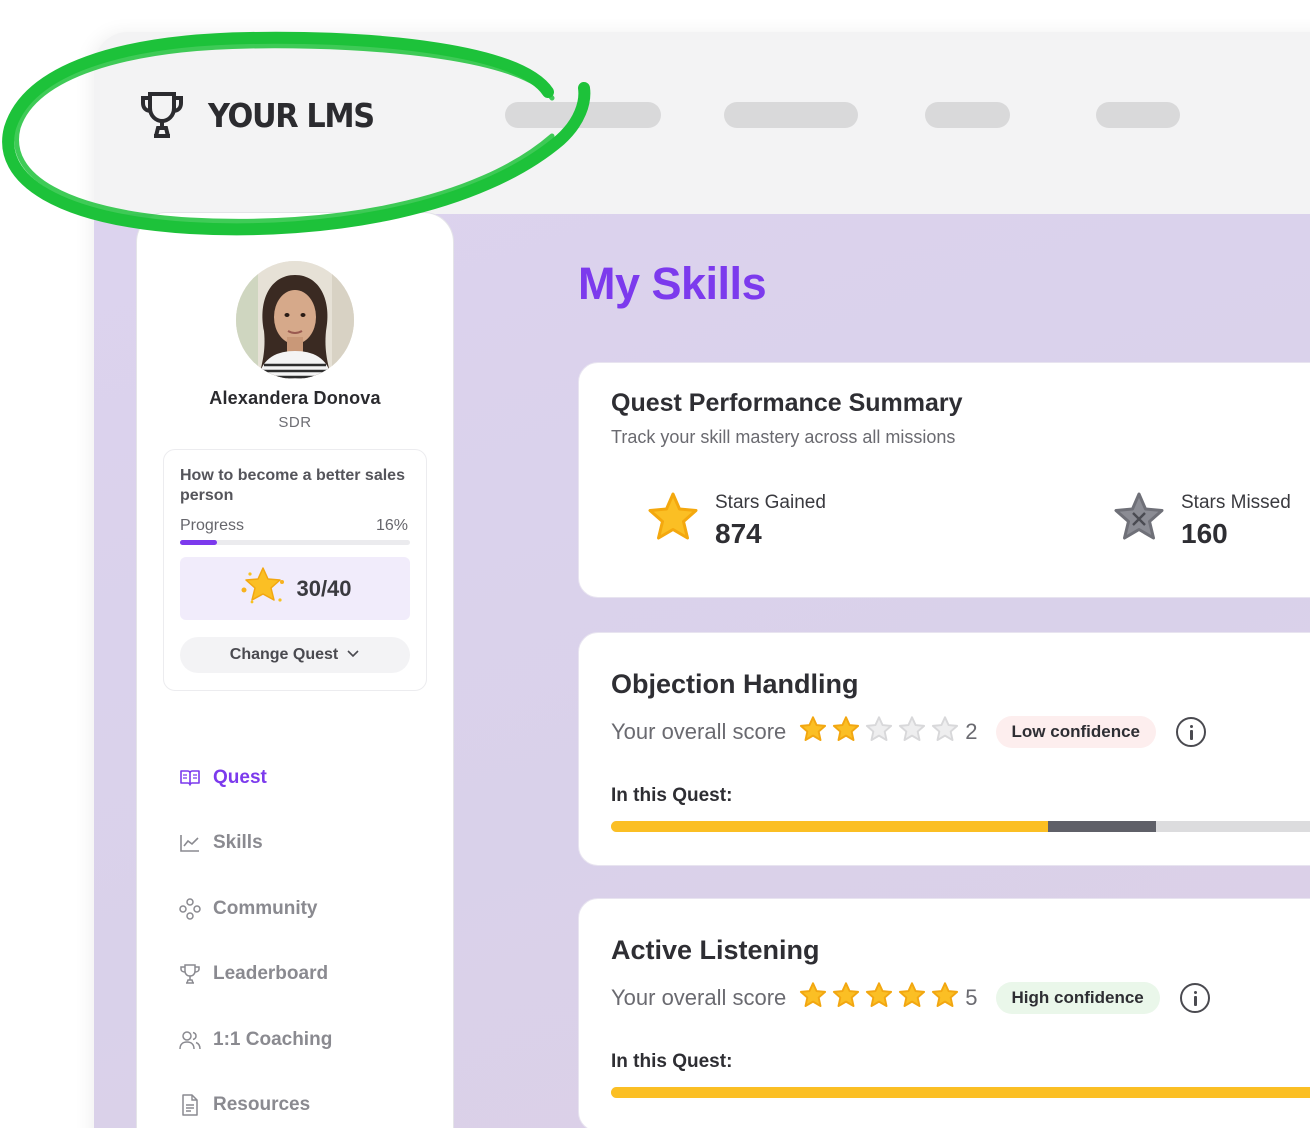 The height and width of the screenshot is (1128, 1310). Describe the element at coordinates (1236, 502) in the screenshot. I see `stars-missed-label: Stars Missed` at that location.